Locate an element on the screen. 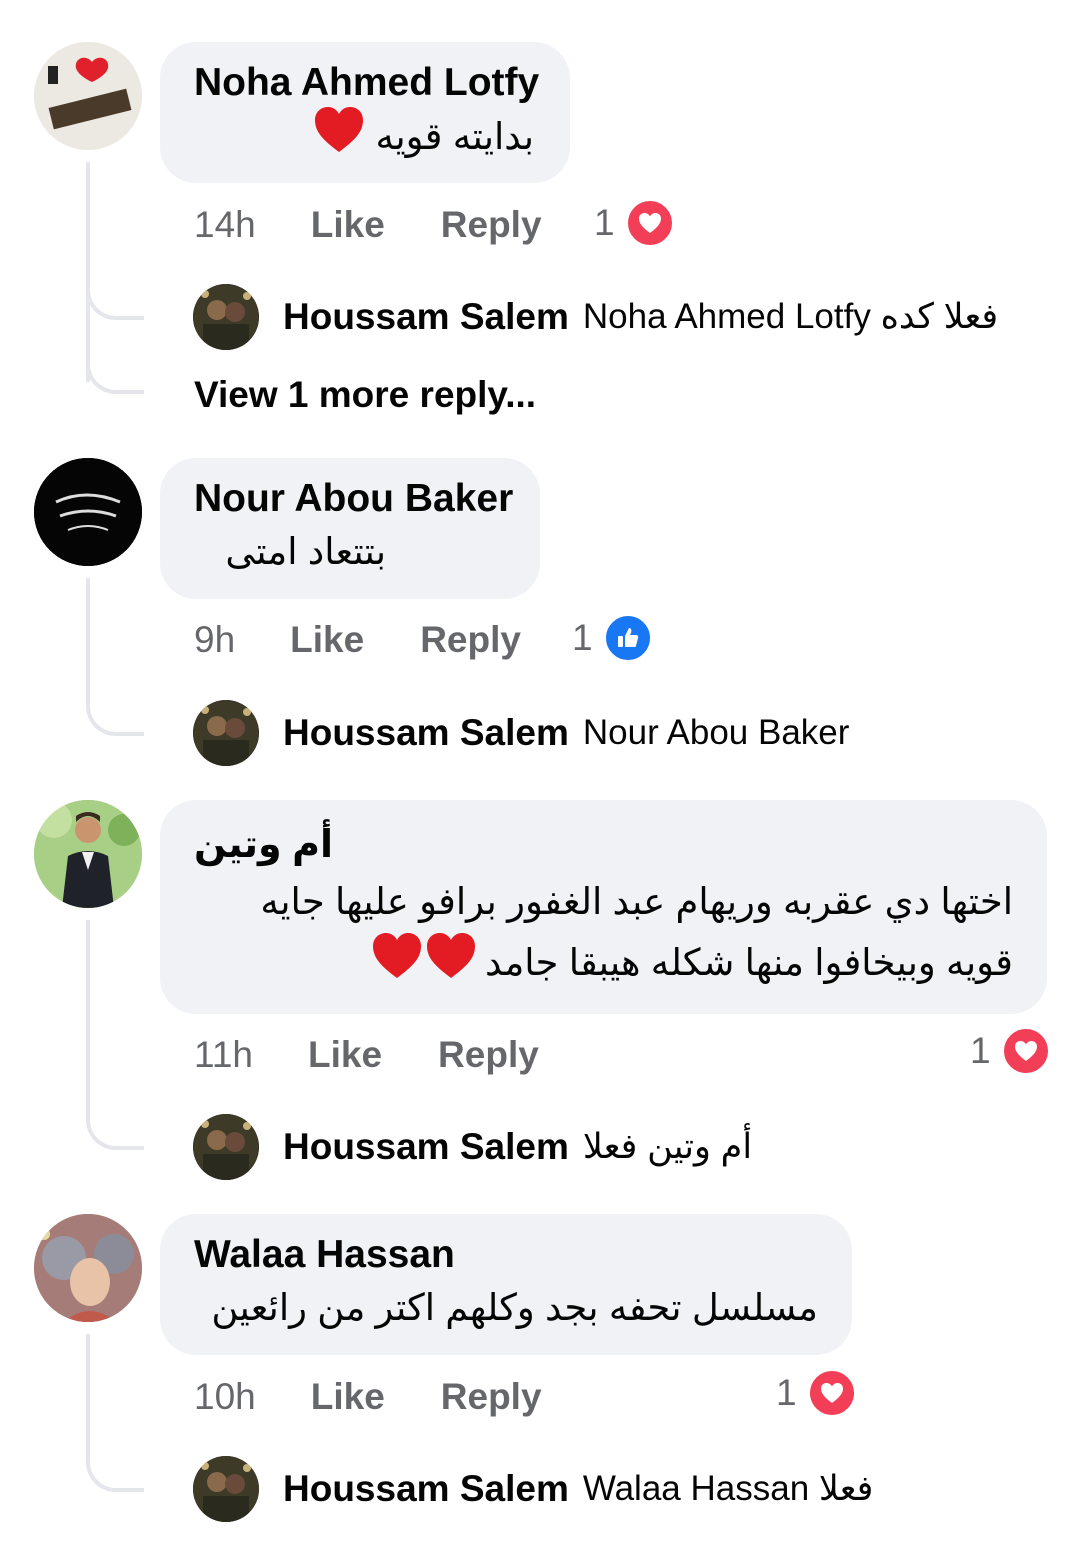 This screenshot has height=1545, width=1080. timestamp: 9h is located at coordinates (214, 640).